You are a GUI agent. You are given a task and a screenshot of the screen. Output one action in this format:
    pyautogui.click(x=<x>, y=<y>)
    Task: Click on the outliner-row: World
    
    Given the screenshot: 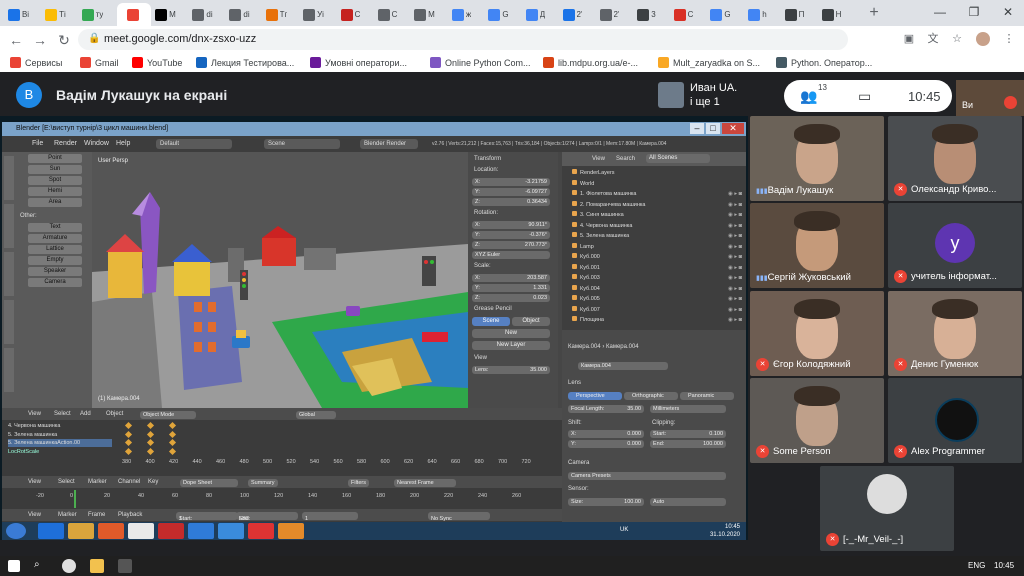 What is the action you would take?
    pyautogui.click(x=657, y=183)
    